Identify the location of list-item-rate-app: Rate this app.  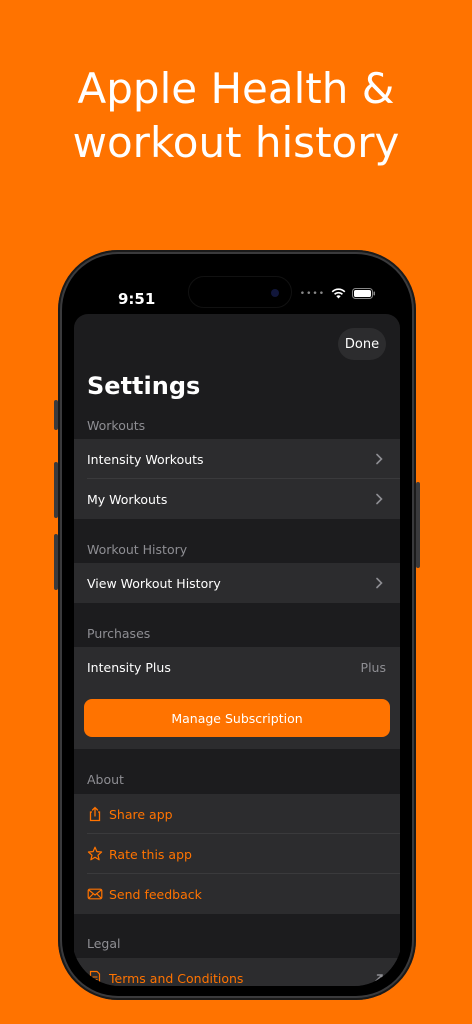
(237, 854).